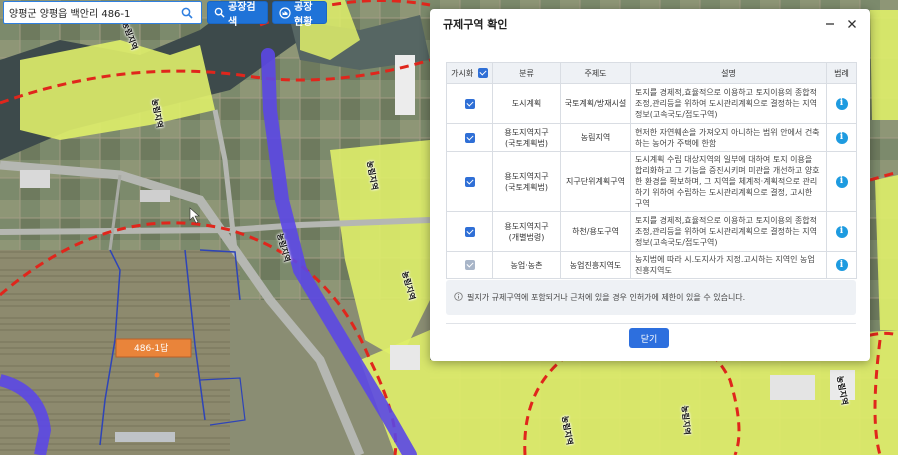  Describe the element at coordinates (841, 73) in the screenshot. I see `column-header-legend: 범례` at that location.